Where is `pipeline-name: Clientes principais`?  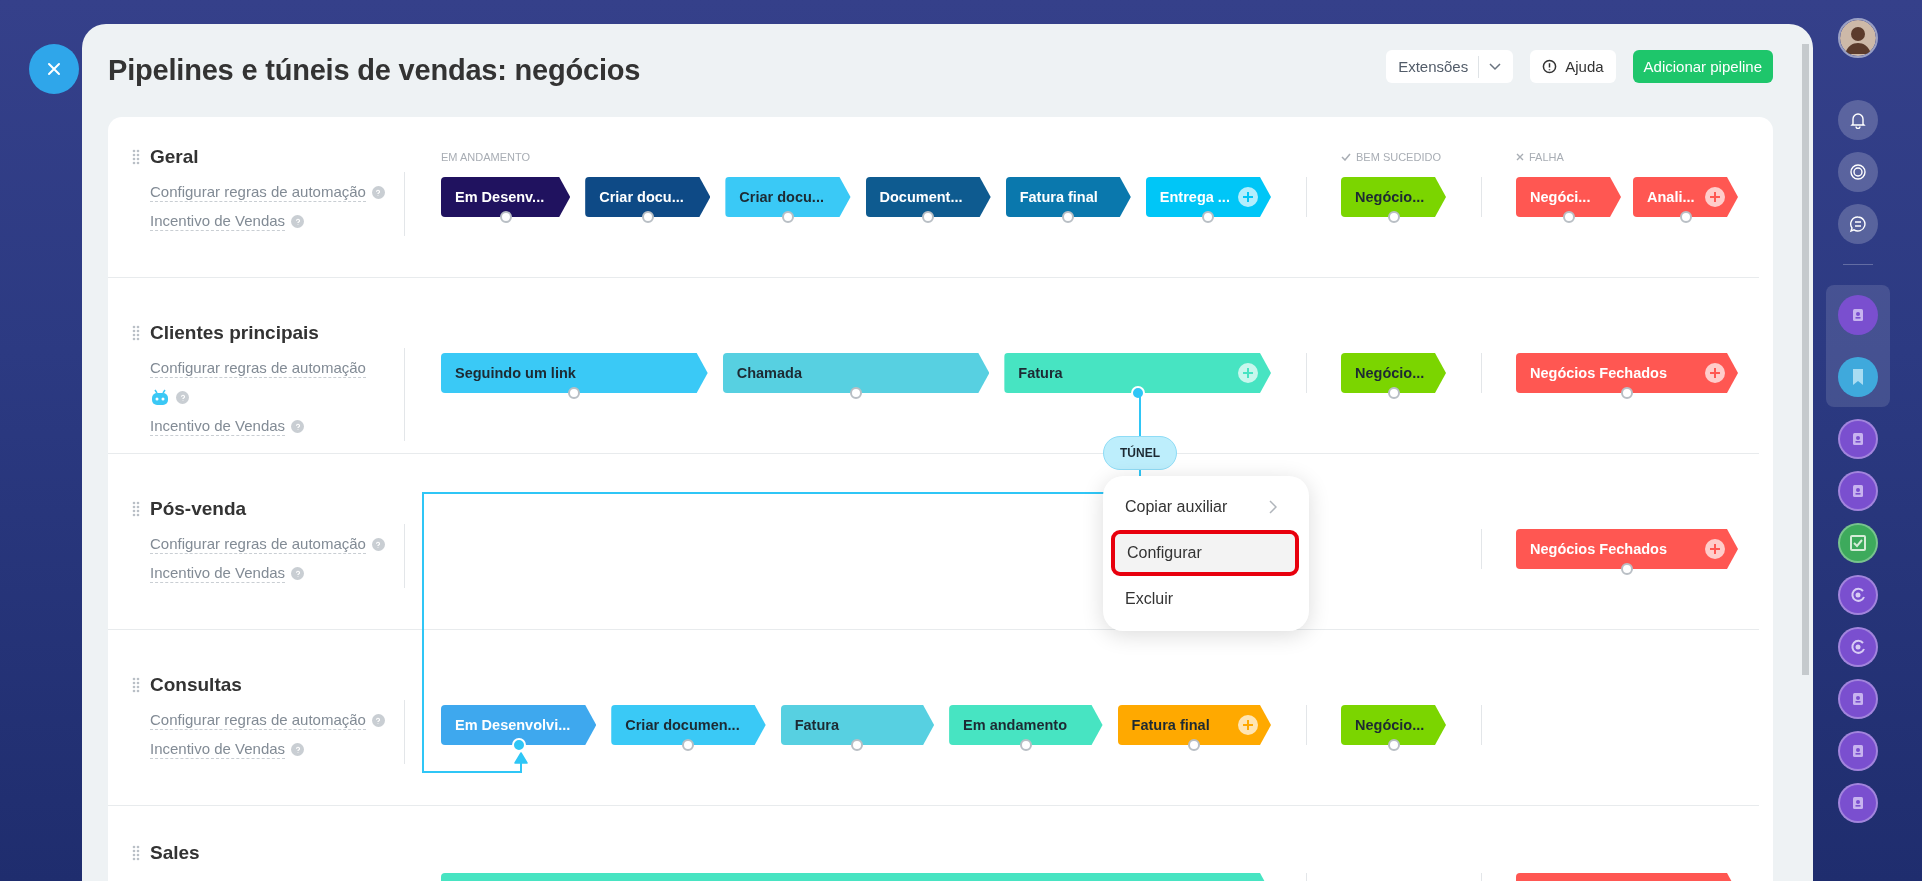 pipeline-name: Clientes principais is located at coordinates (234, 333).